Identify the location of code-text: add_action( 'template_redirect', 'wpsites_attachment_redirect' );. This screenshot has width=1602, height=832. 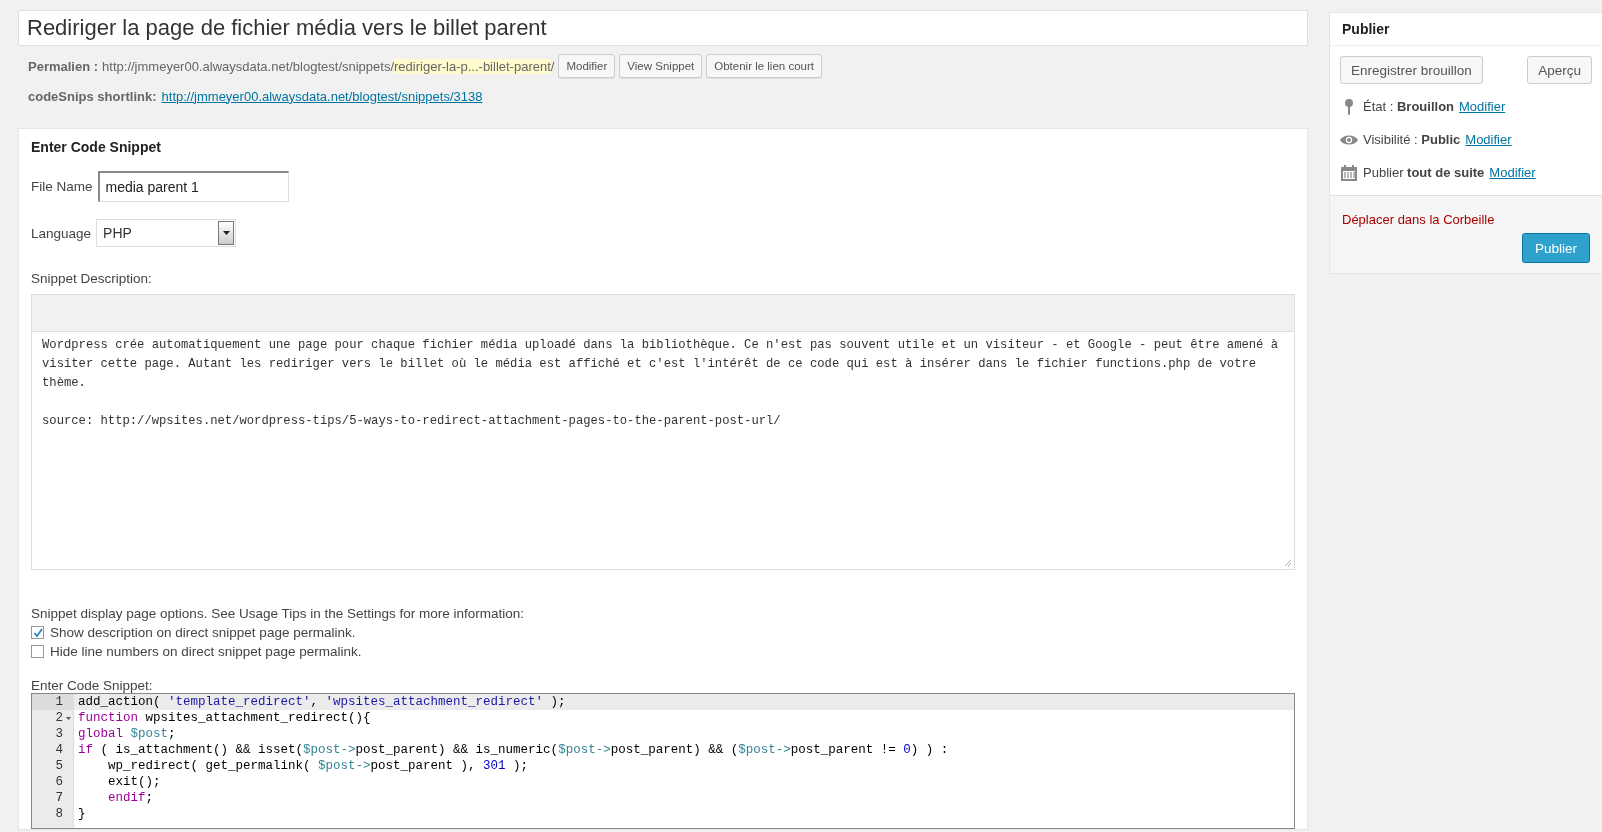
(322, 702).